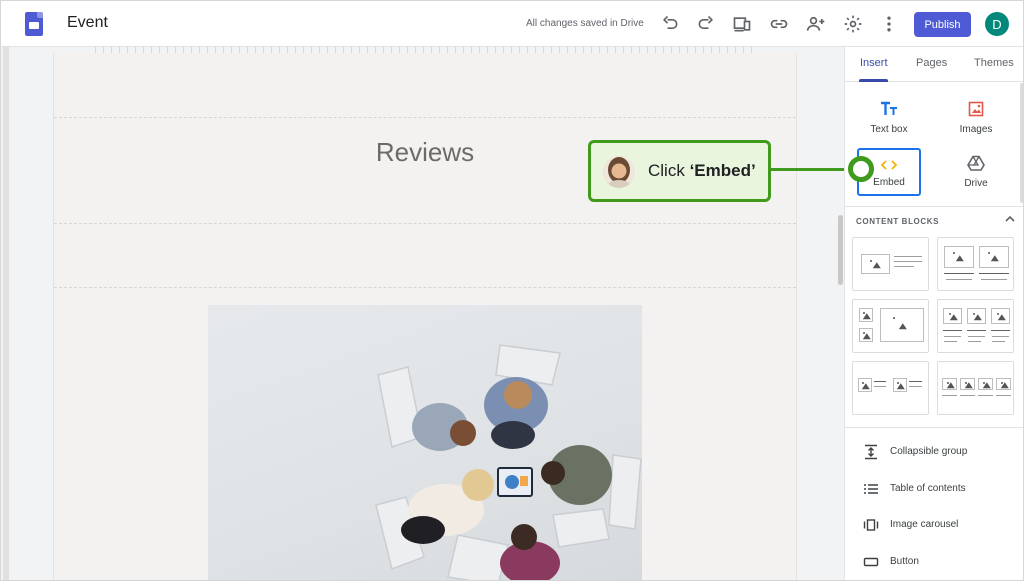 Image resolution: width=1024 pixels, height=581 pixels. Describe the element at coordinates (874, 63) in the screenshot. I see `tab-insert: Insert` at that location.